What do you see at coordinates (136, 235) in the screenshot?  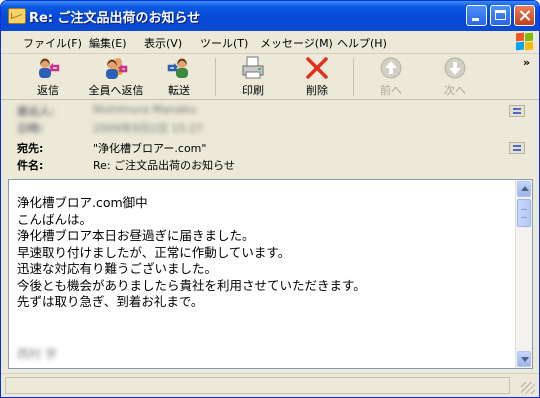 I see `message-line: 浄化槽ブロア本日お昼過ぎに届きました。` at bounding box center [136, 235].